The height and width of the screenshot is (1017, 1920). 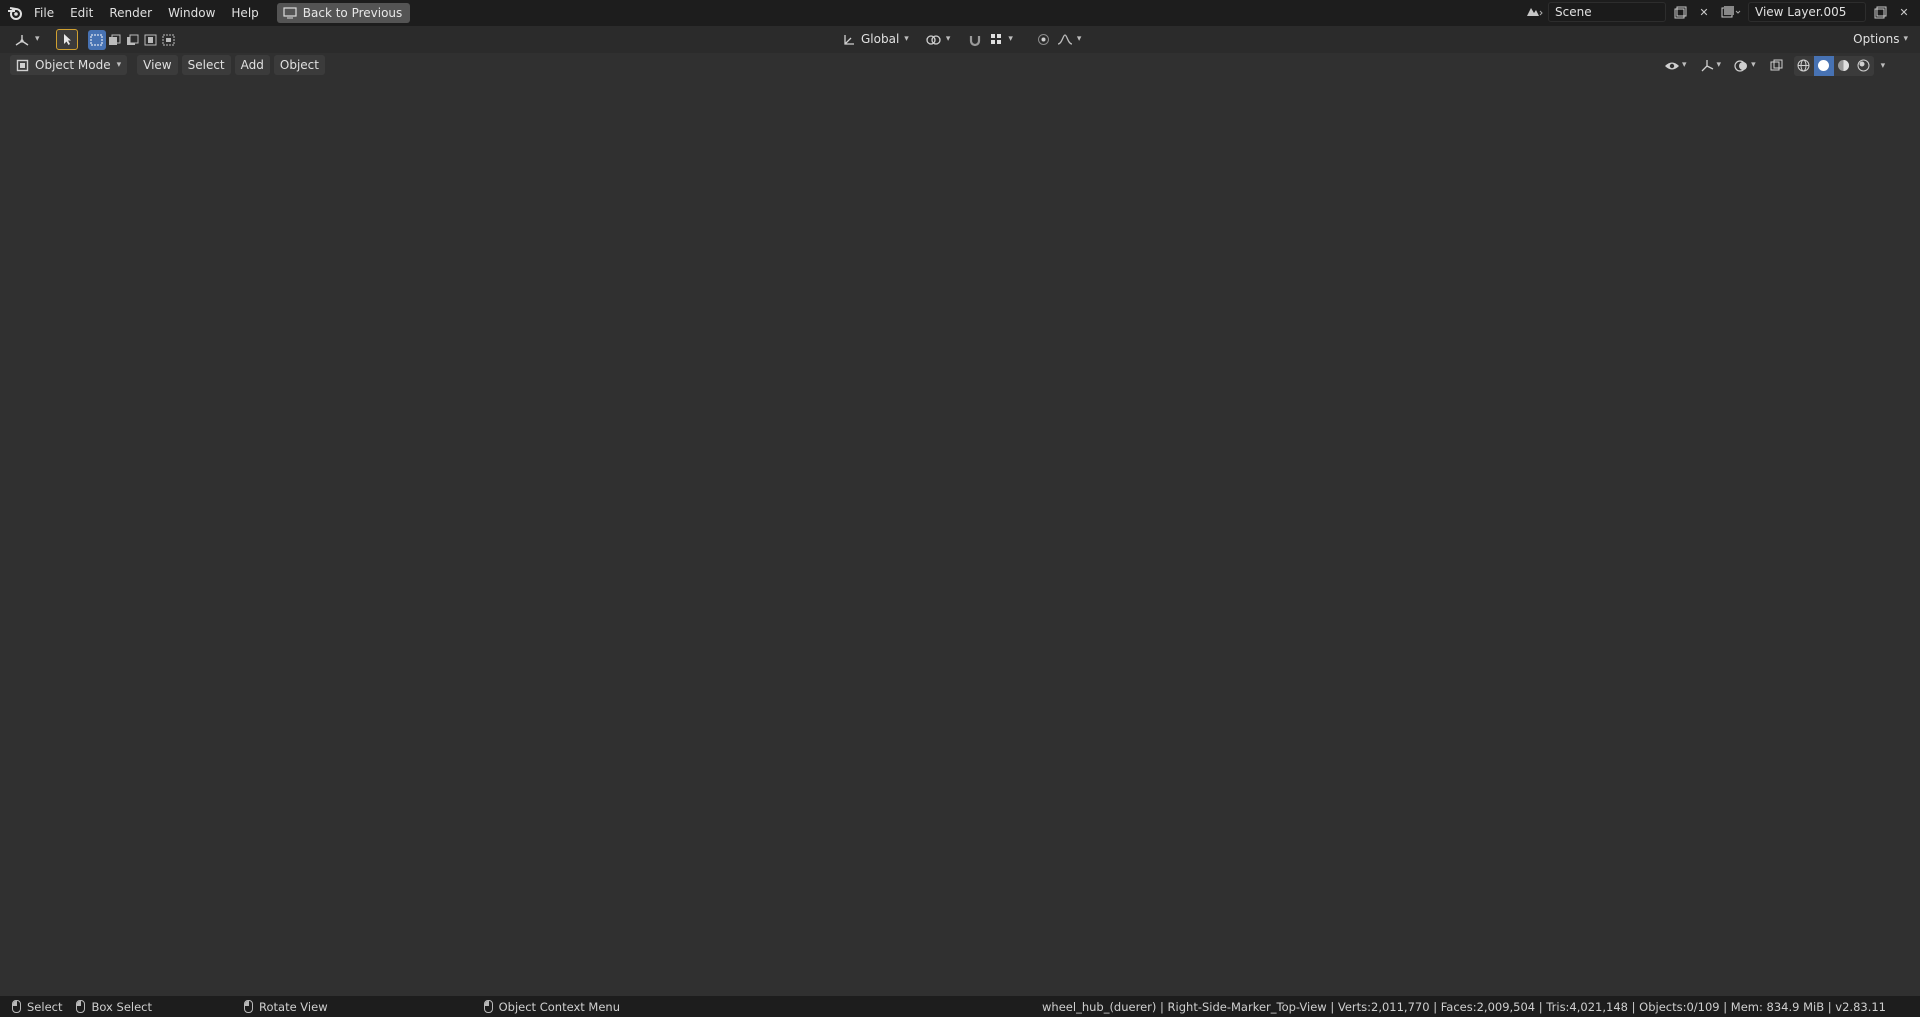 I want to click on shading-mode-group, so click(x=1833, y=65).